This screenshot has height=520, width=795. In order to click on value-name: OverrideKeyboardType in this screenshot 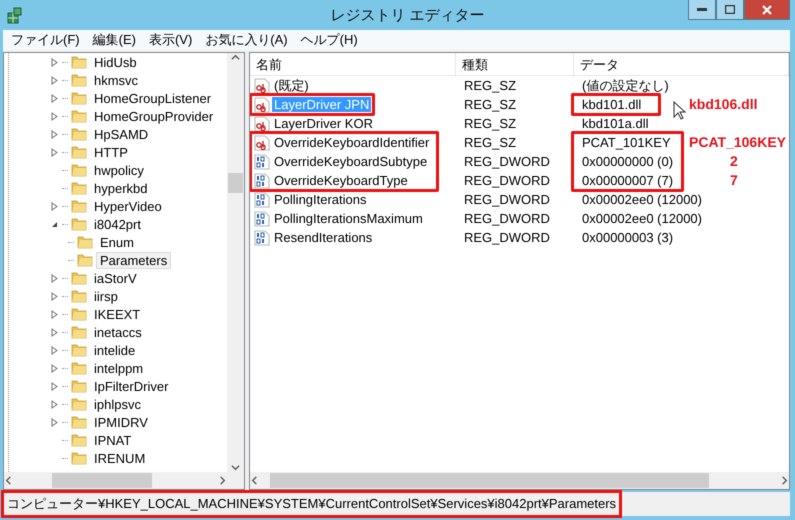, I will do `click(341, 180)`.